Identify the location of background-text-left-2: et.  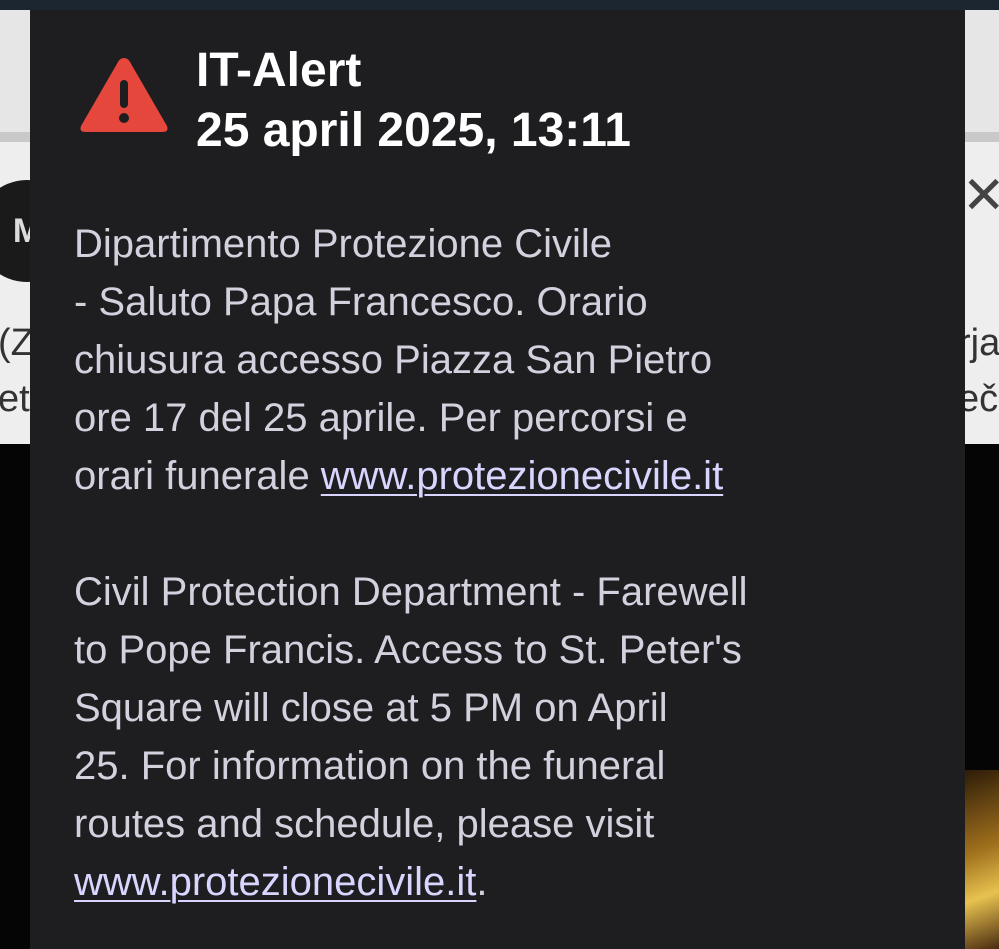
(15, 399).